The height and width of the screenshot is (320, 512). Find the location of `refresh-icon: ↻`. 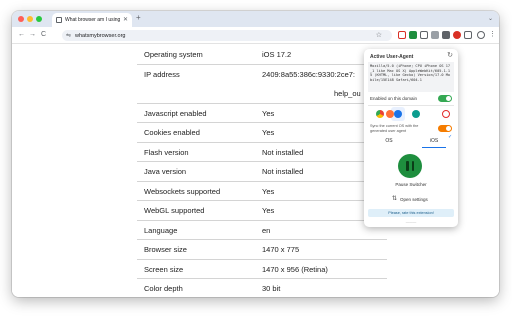

refresh-icon: ↻ is located at coordinates (450, 55).